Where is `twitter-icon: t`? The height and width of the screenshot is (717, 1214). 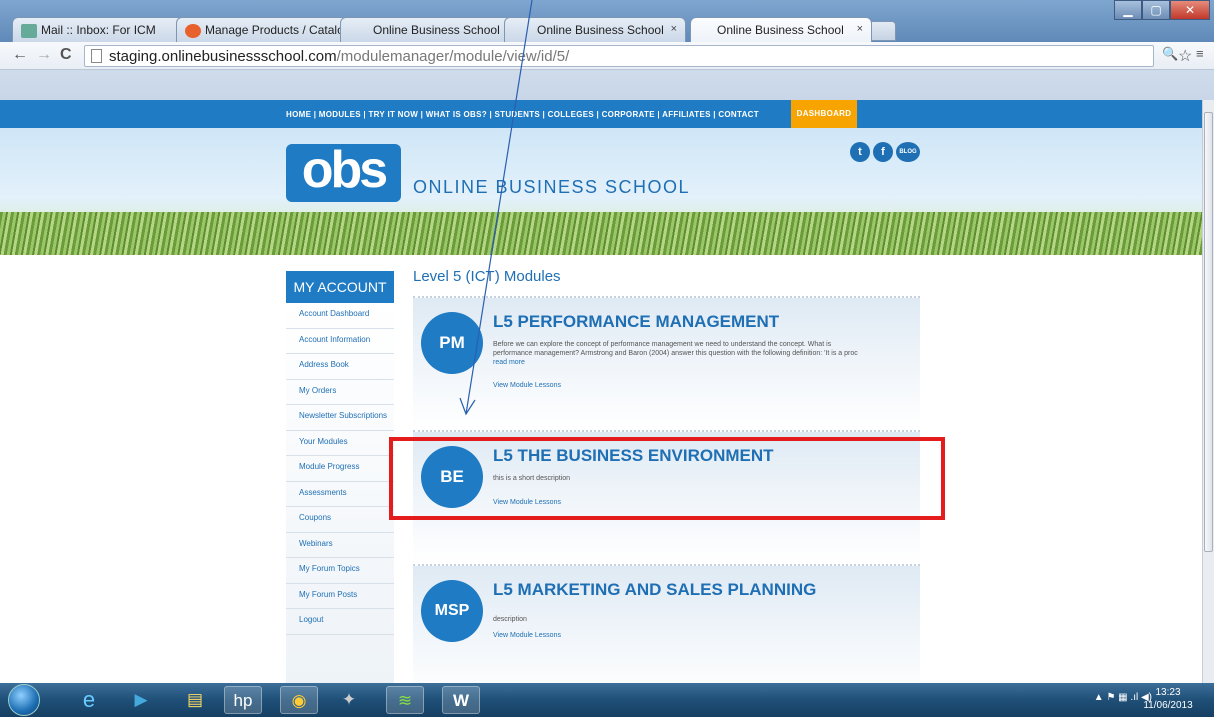
twitter-icon: t is located at coordinates (860, 152).